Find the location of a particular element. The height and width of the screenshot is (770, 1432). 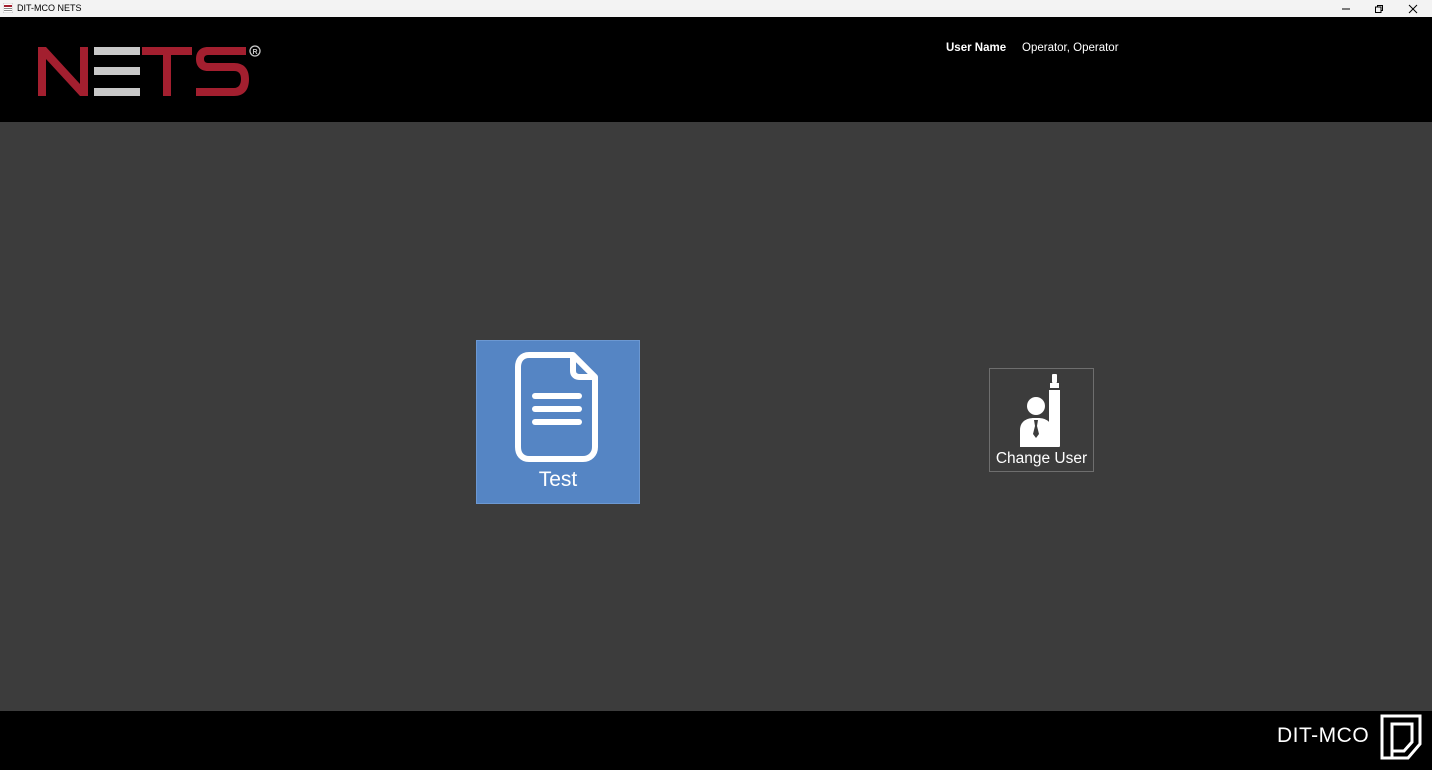

window-title: DIT-MCO NETS is located at coordinates (49, 8).